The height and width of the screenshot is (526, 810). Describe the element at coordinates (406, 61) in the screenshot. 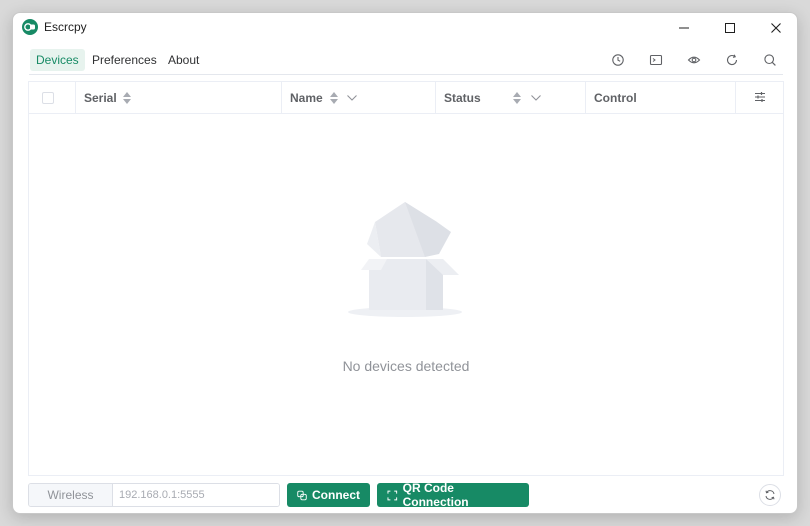

I see `top-nav: Devices Preferences About` at that location.